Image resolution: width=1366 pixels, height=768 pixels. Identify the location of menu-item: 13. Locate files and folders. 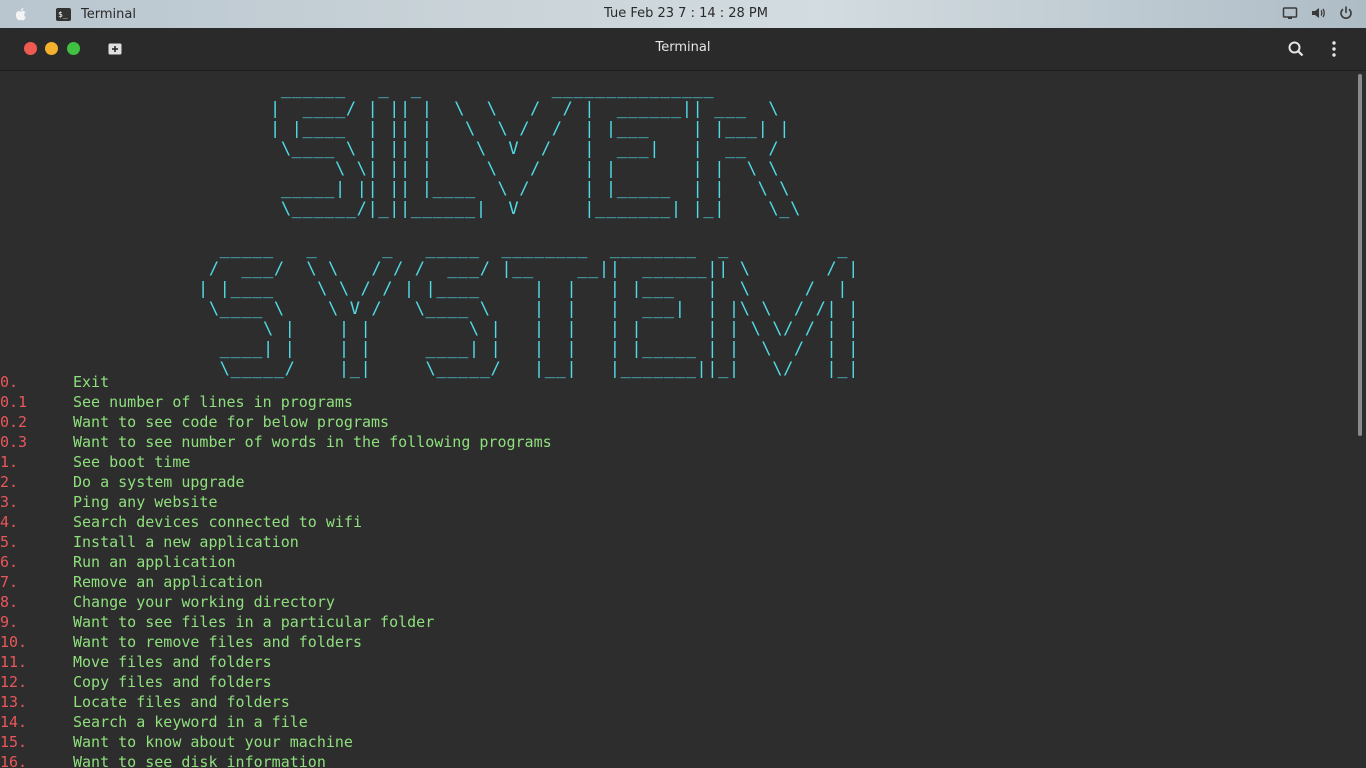
(276, 702).